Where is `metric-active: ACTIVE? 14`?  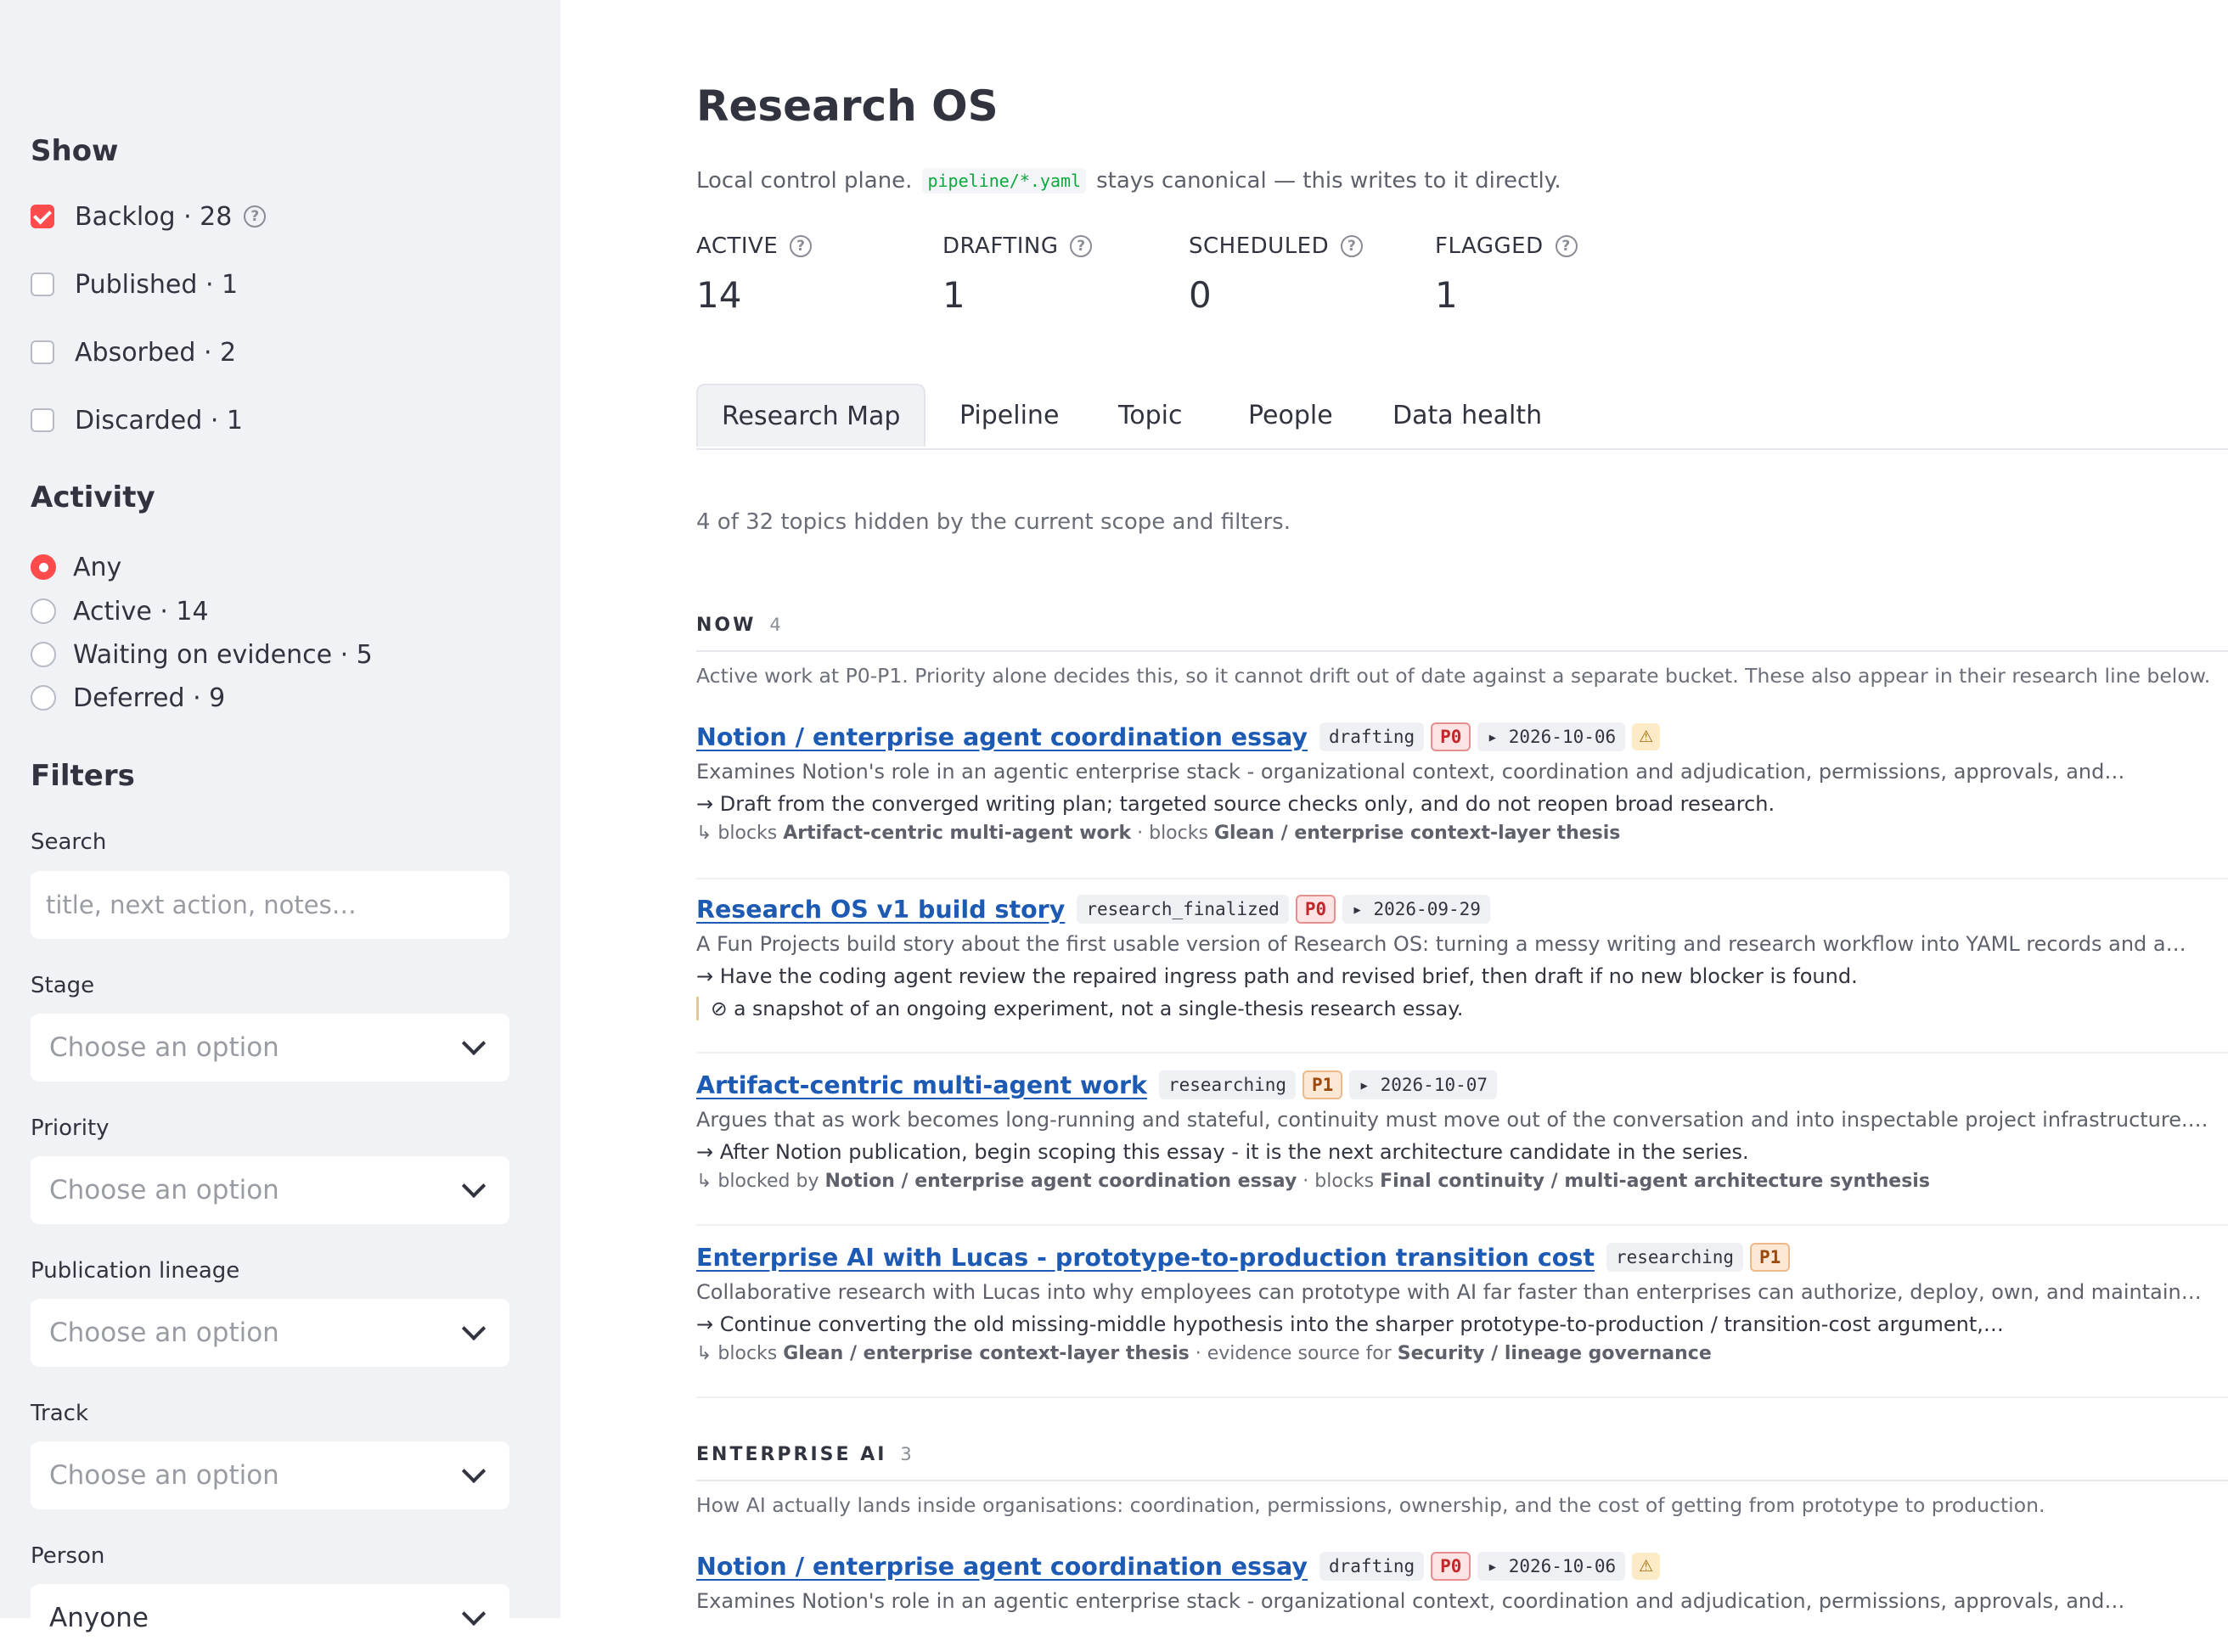
metric-active: ACTIVE? 14 is located at coordinates (754, 275).